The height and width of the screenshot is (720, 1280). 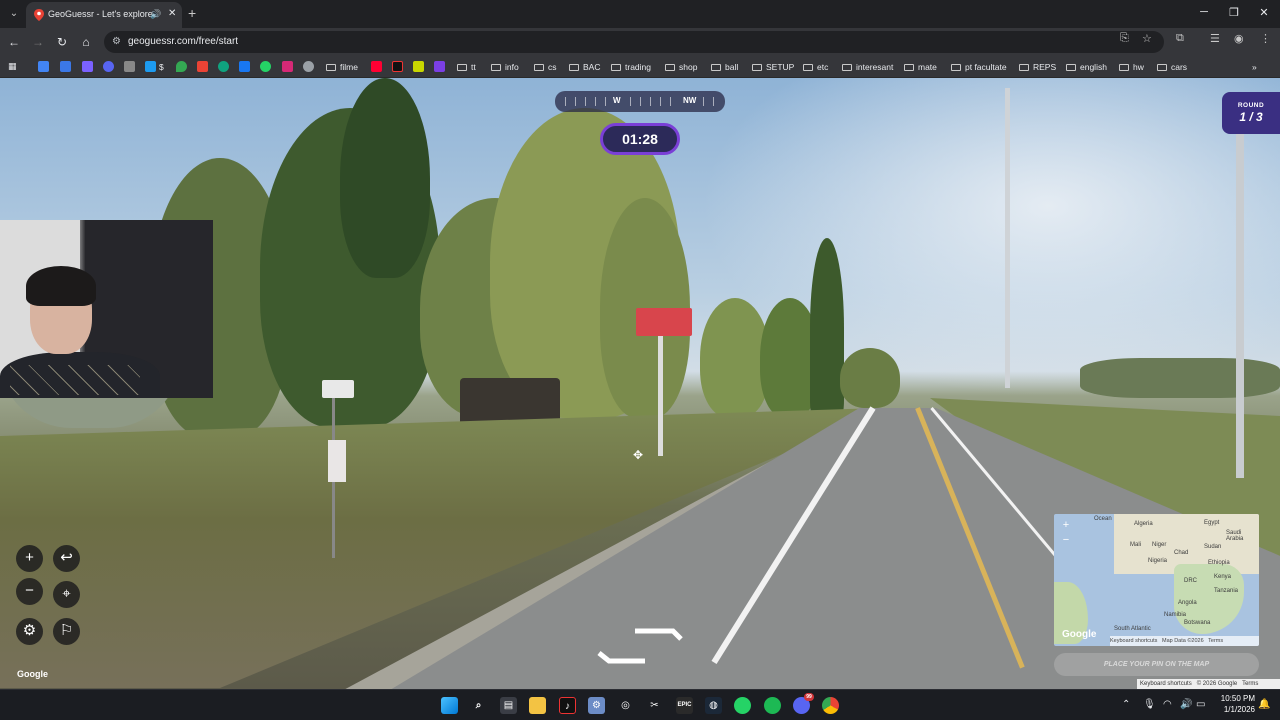 What do you see at coordinates (773, 67) in the screenshot?
I see `bookmark-folder-setup: SETUP` at bounding box center [773, 67].